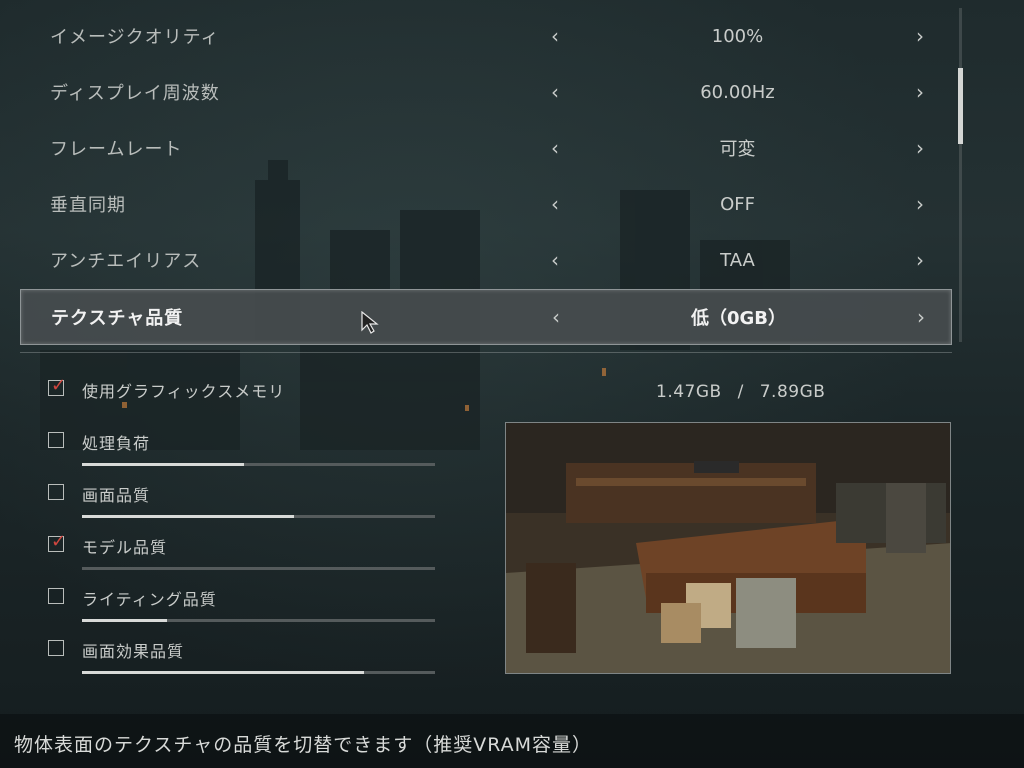 This screenshot has width=1024, height=768. I want to click on setting-label: ディスプレイ周波数, so click(135, 93).